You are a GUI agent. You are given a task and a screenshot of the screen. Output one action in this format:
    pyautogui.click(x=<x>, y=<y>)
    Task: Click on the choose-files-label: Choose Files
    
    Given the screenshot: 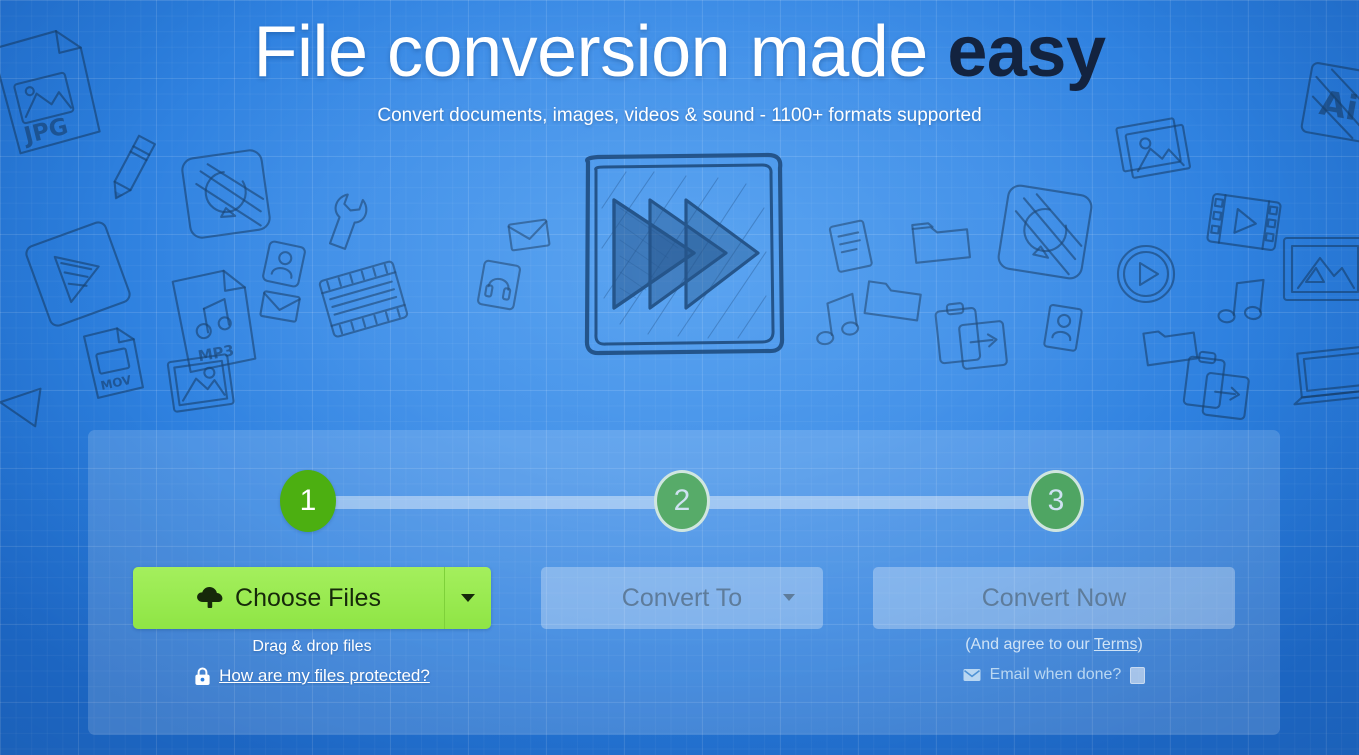 What is the action you would take?
    pyautogui.click(x=308, y=597)
    